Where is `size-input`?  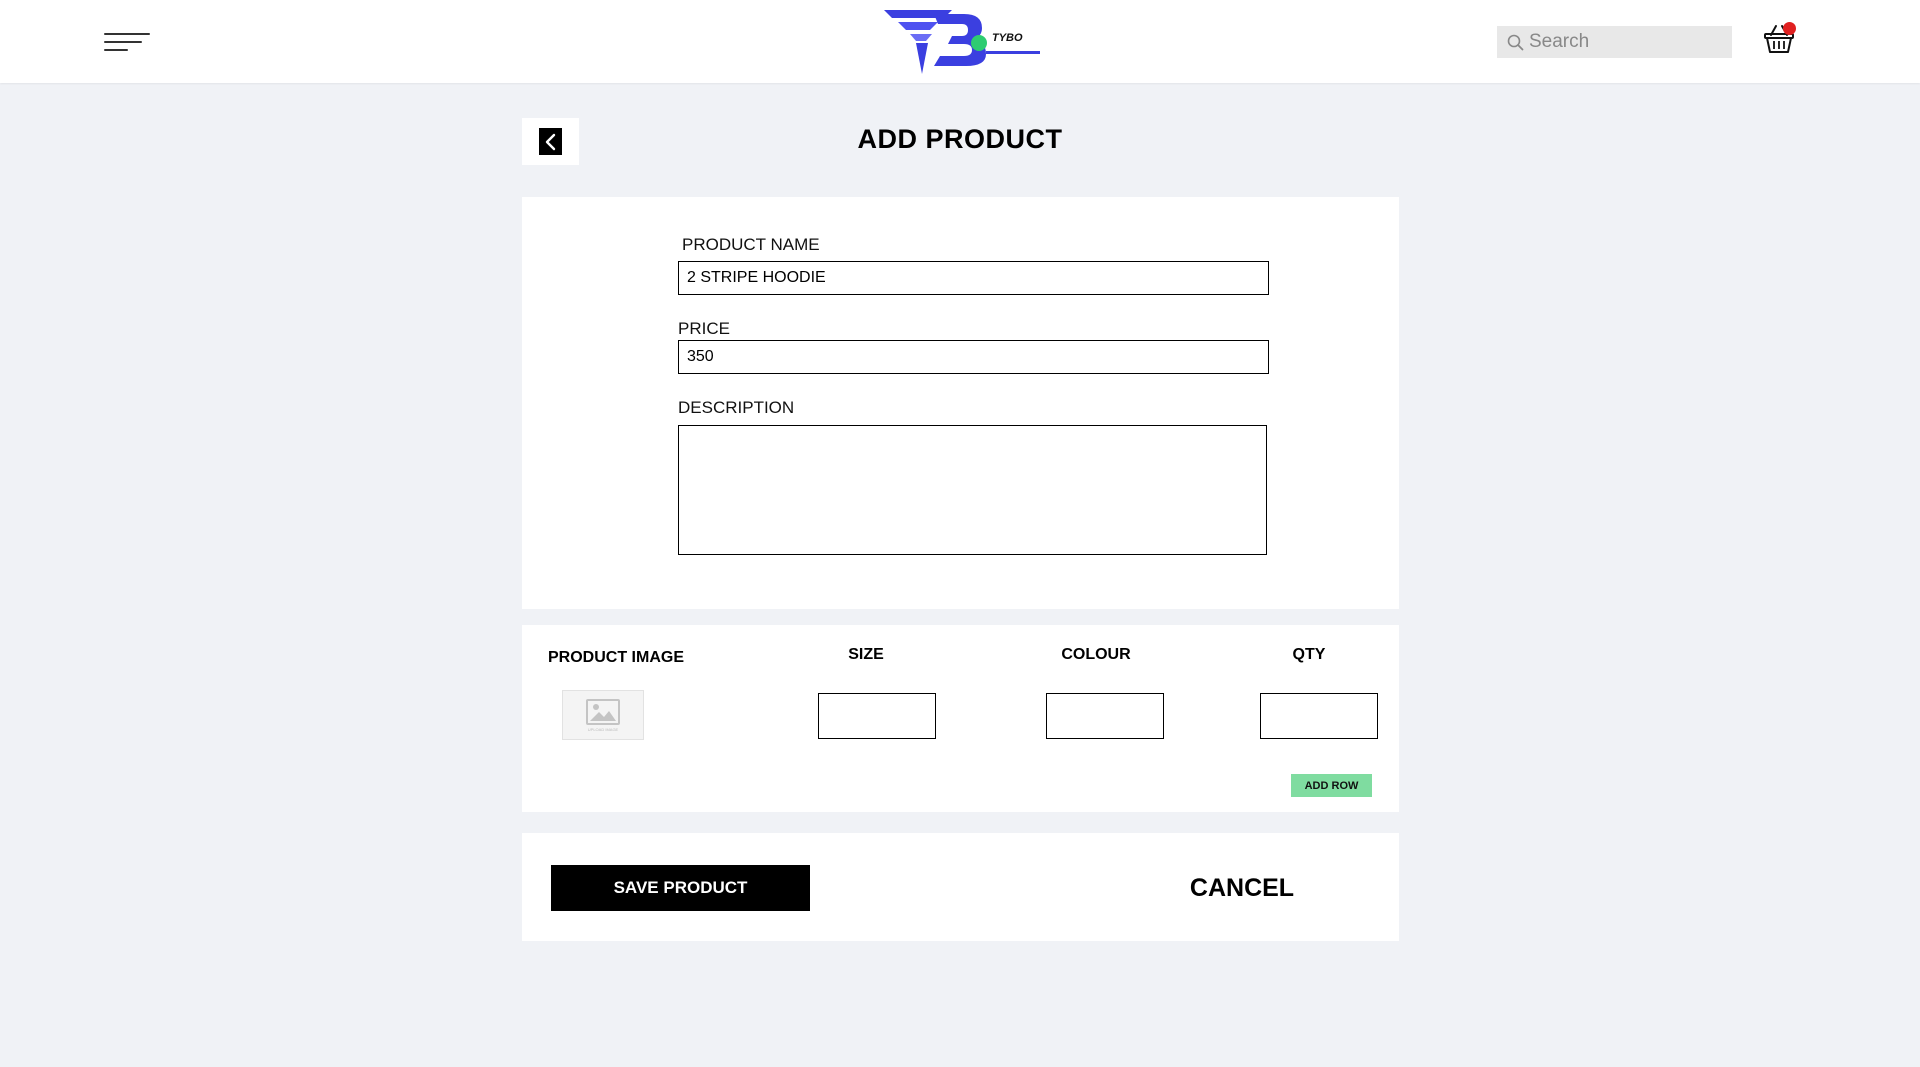 size-input is located at coordinates (877, 716).